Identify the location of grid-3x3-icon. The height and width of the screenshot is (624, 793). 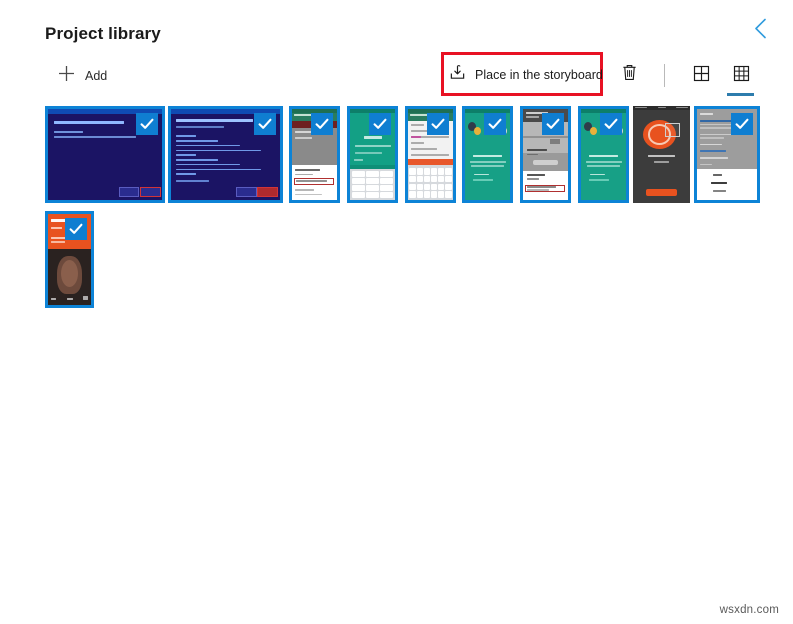
(741, 76).